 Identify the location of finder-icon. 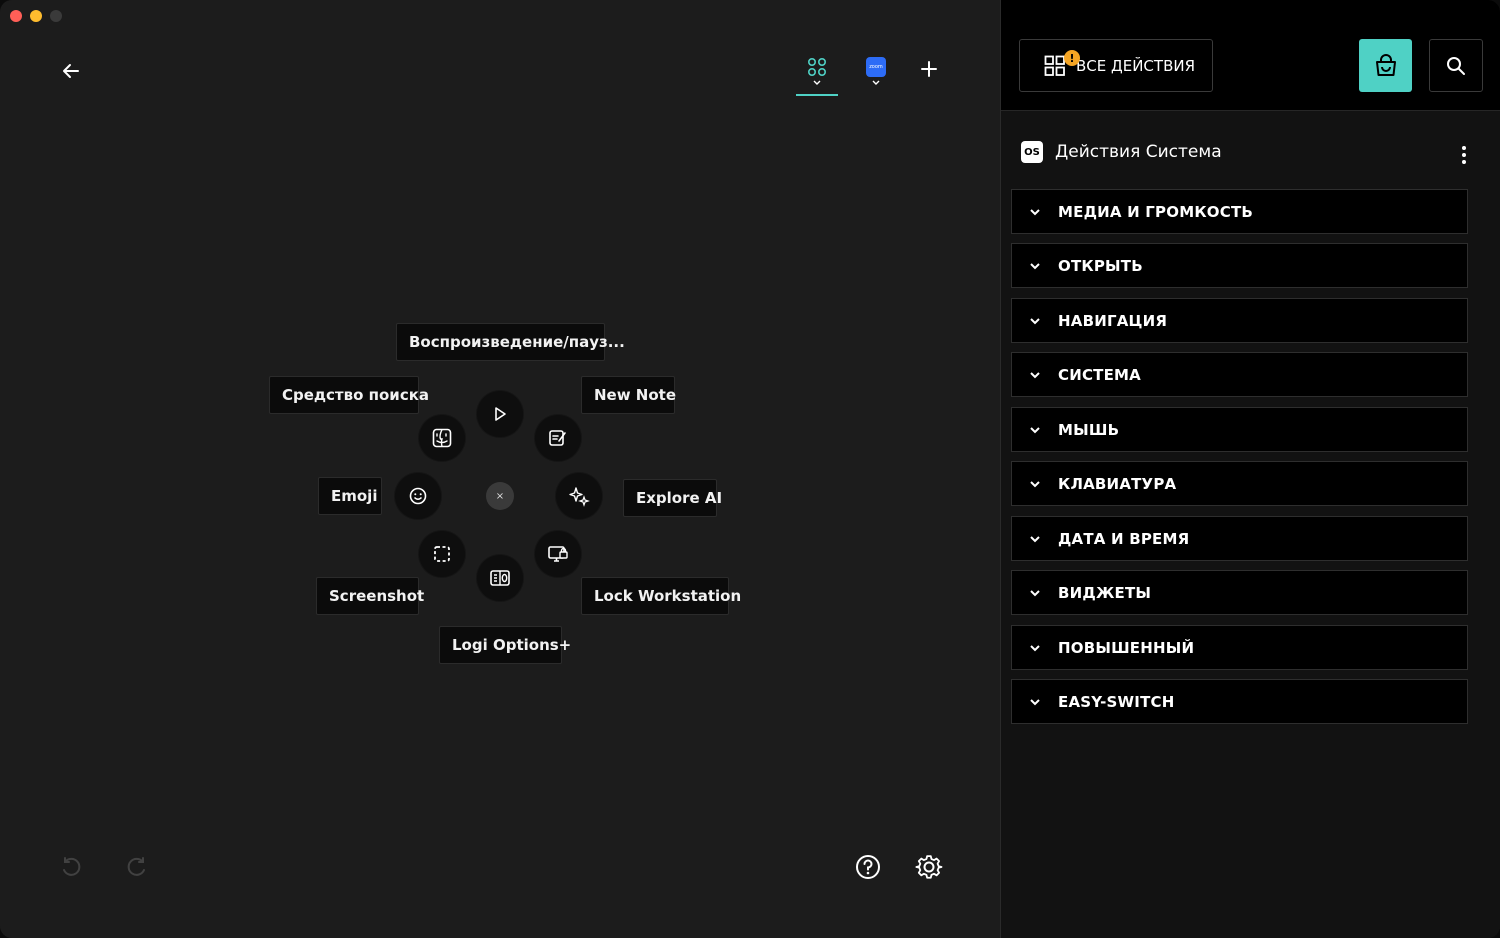
(442, 438).